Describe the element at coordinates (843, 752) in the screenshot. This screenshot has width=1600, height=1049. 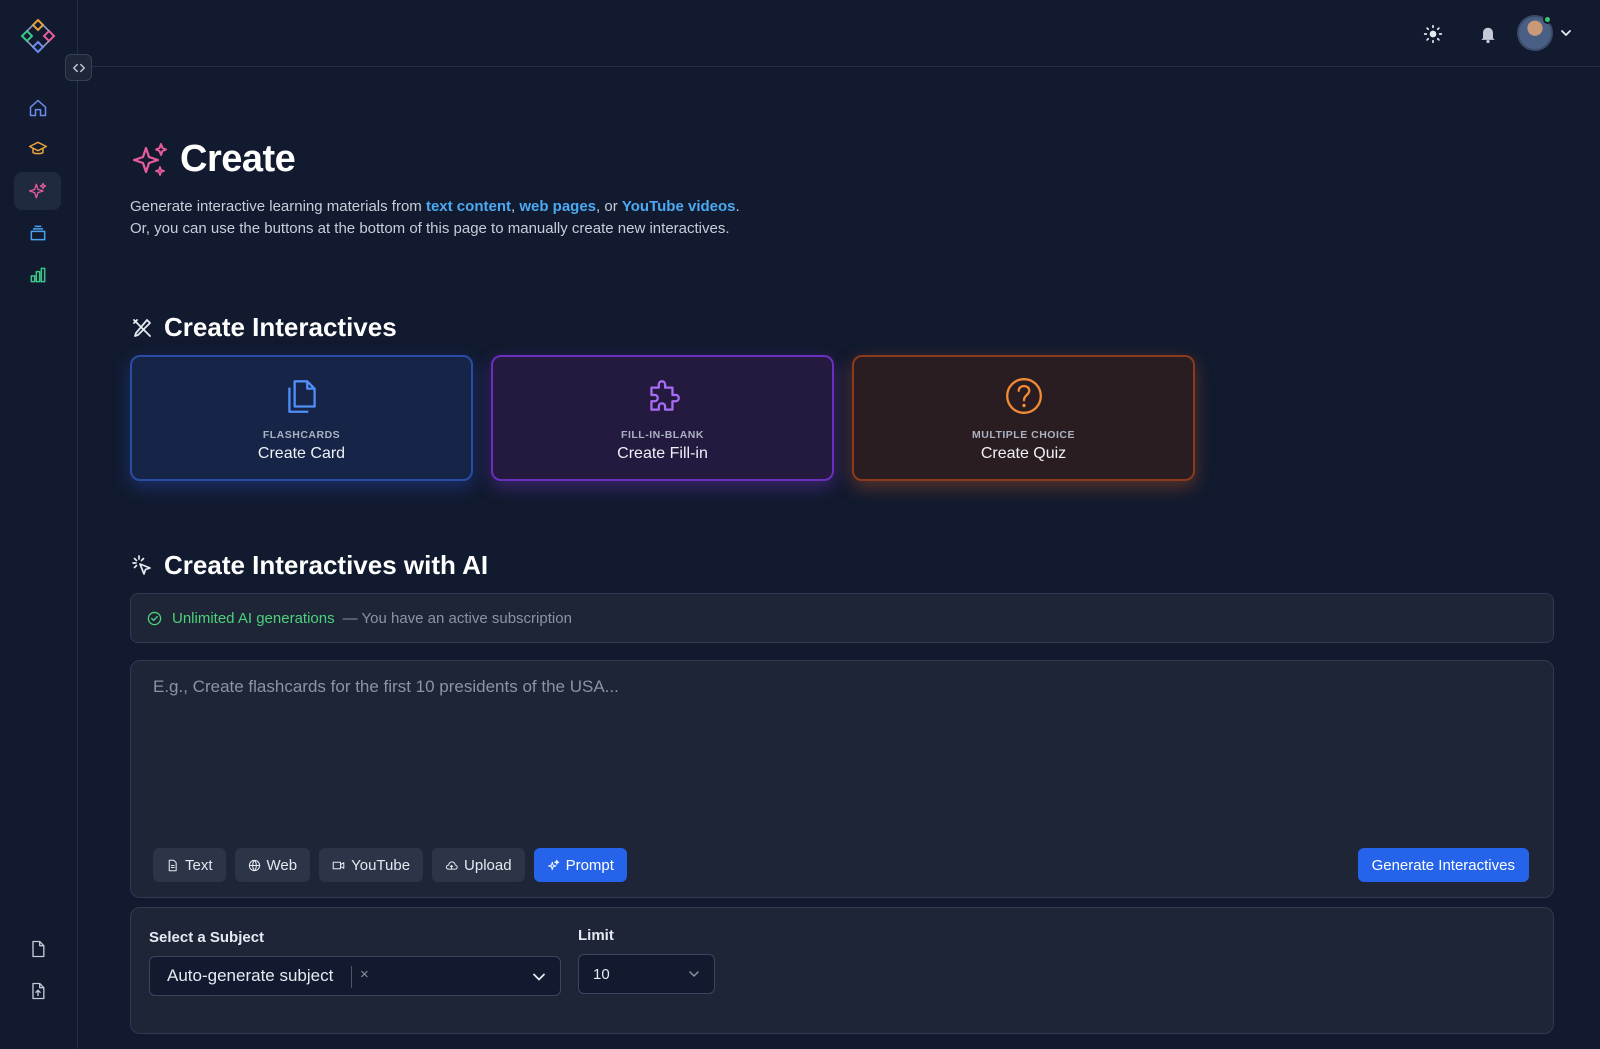
I see `prompt-input` at that location.